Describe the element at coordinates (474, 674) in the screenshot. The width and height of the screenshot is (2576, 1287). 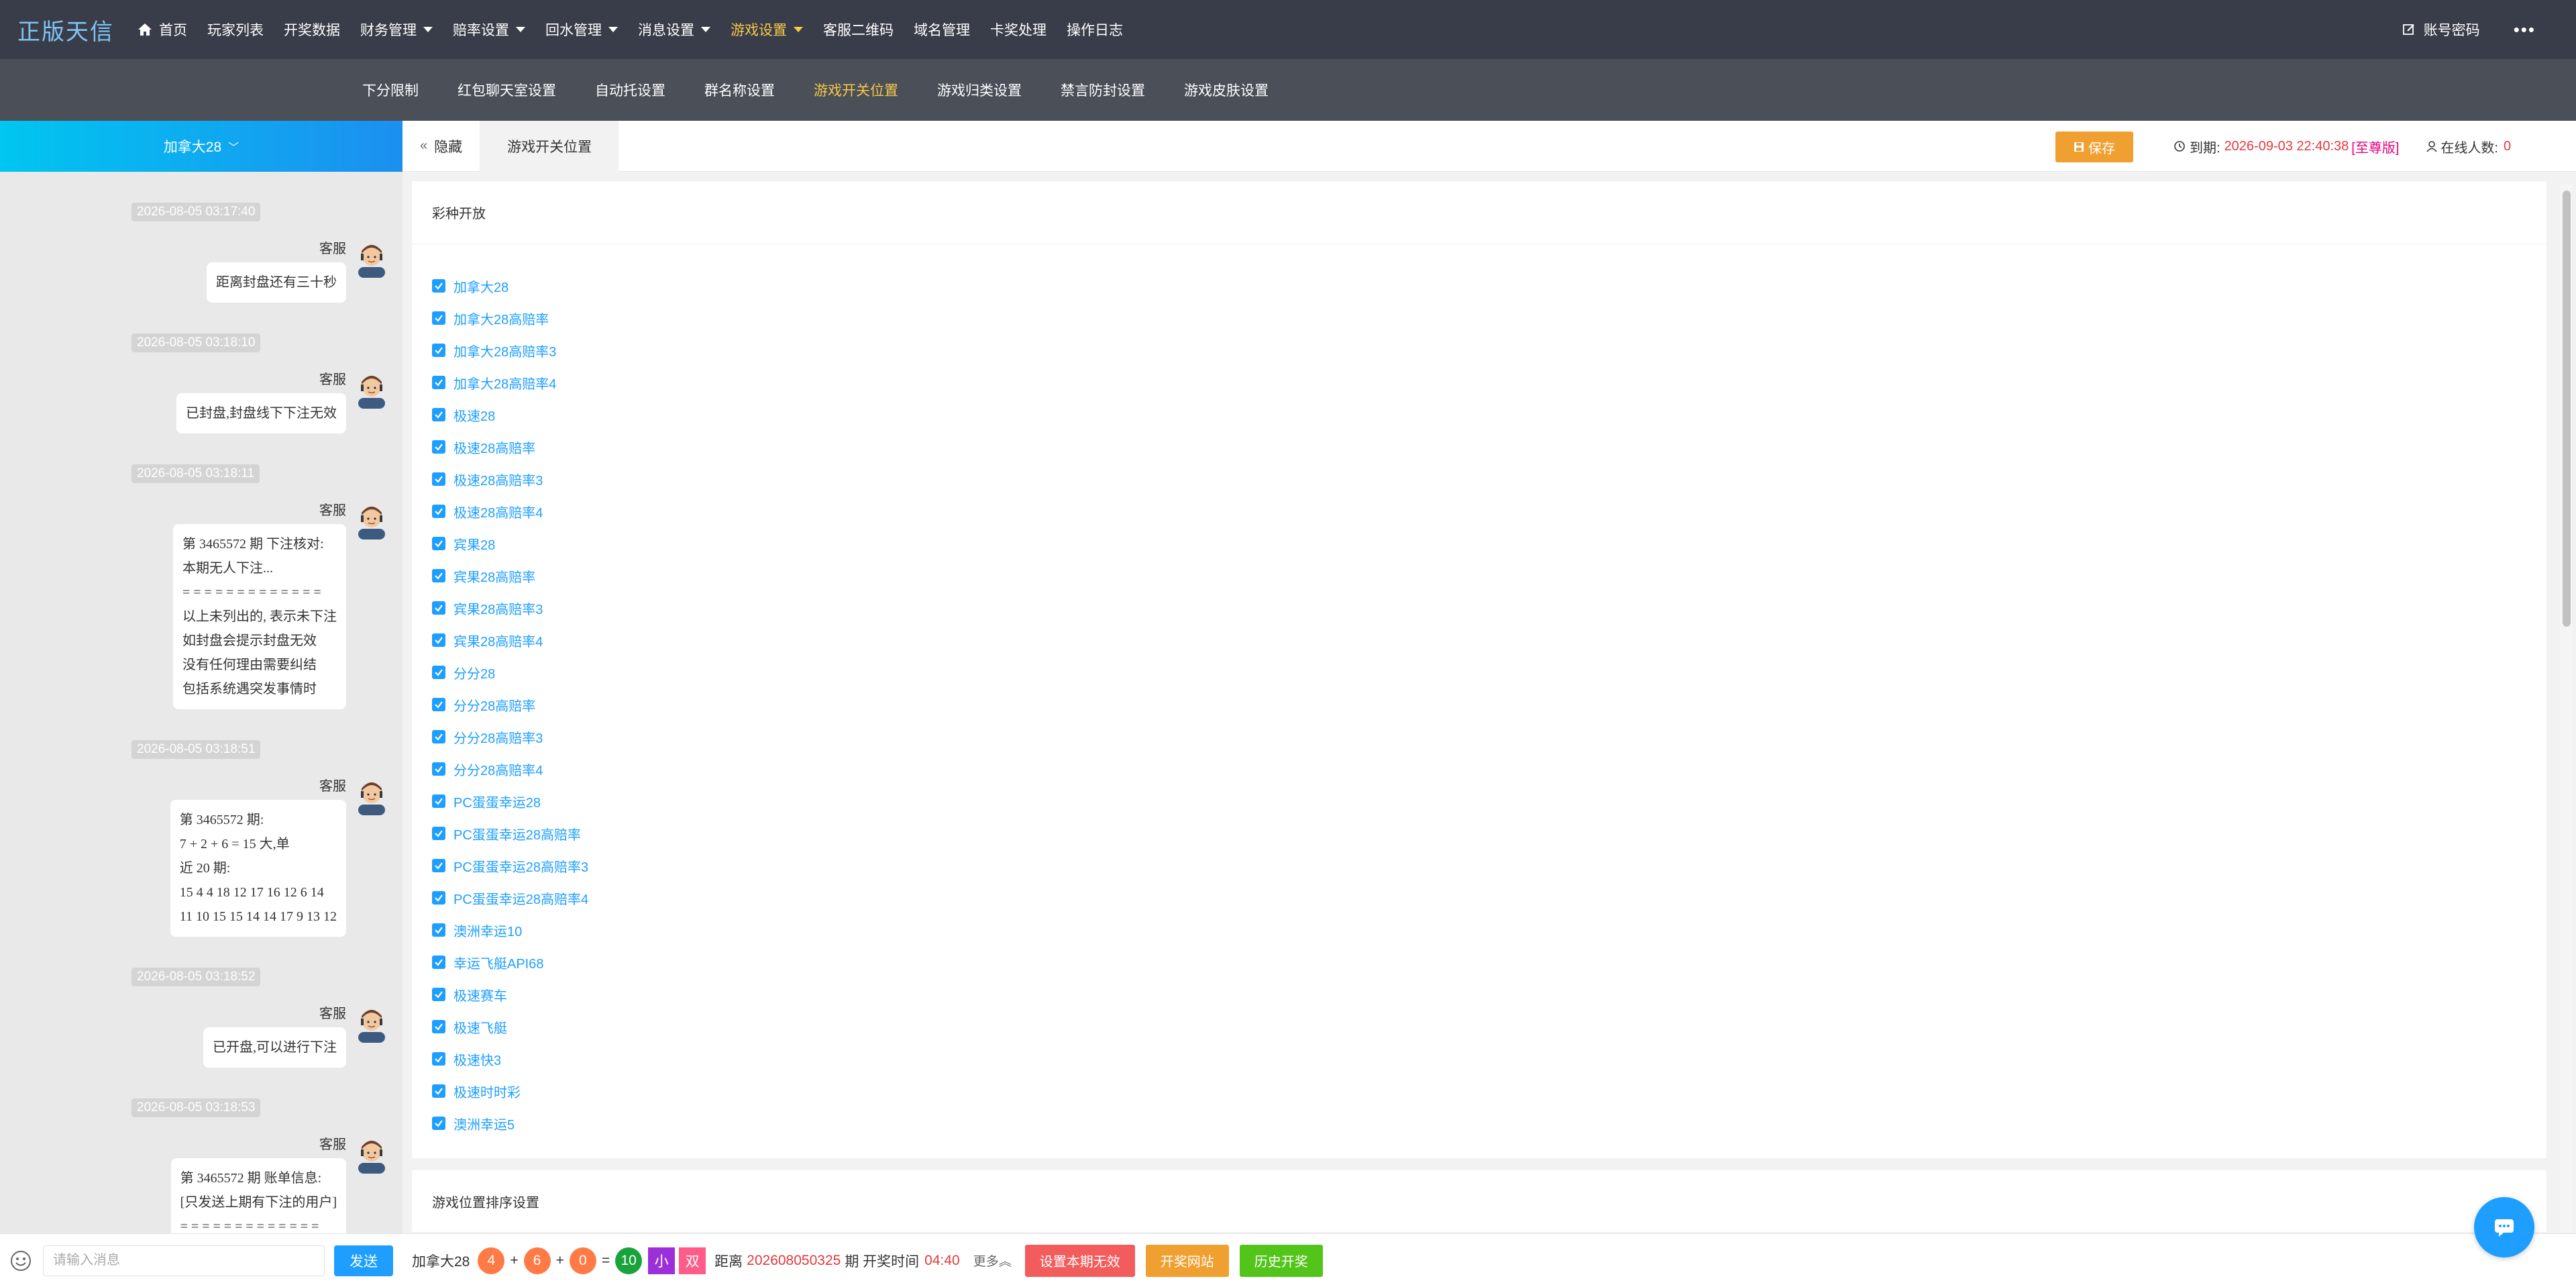
I see `game-name-label: 分分28` at that location.